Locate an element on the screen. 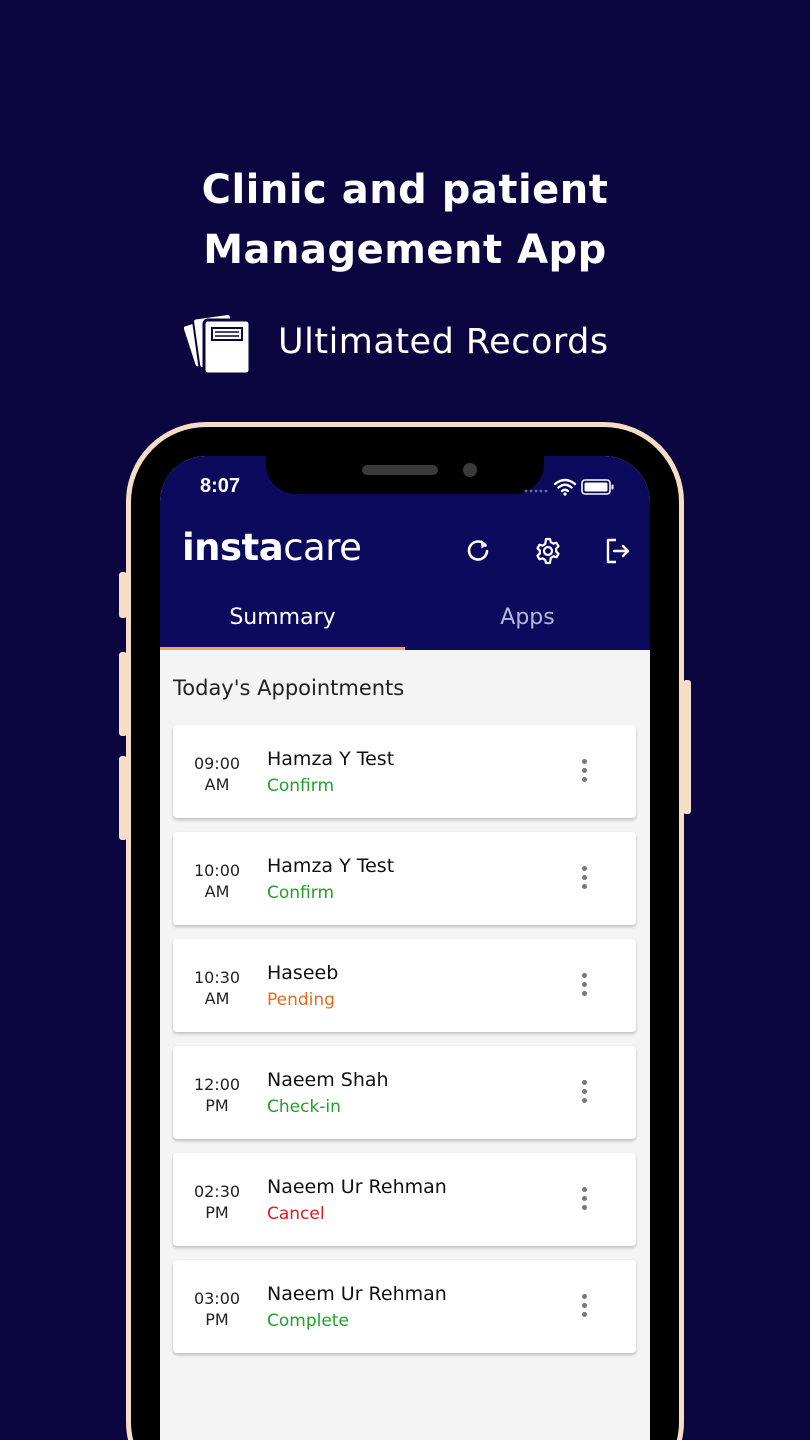 Image resolution: width=810 pixels, height=1440 pixels. appointment-status: Pending is located at coordinates (301, 1000).